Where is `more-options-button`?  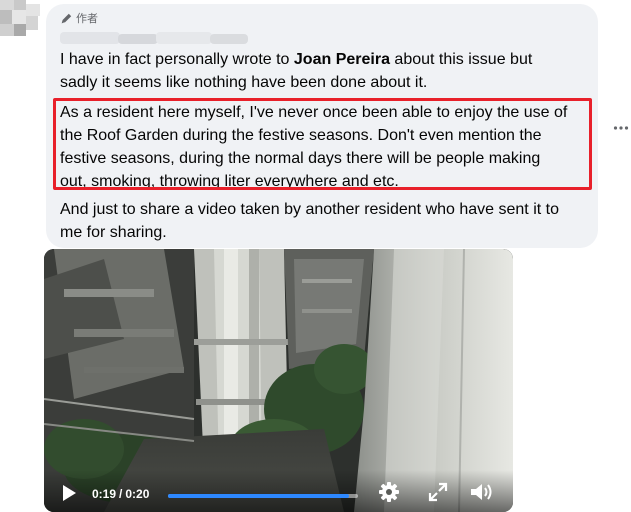
more-options-button is located at coordinates (621, 127).